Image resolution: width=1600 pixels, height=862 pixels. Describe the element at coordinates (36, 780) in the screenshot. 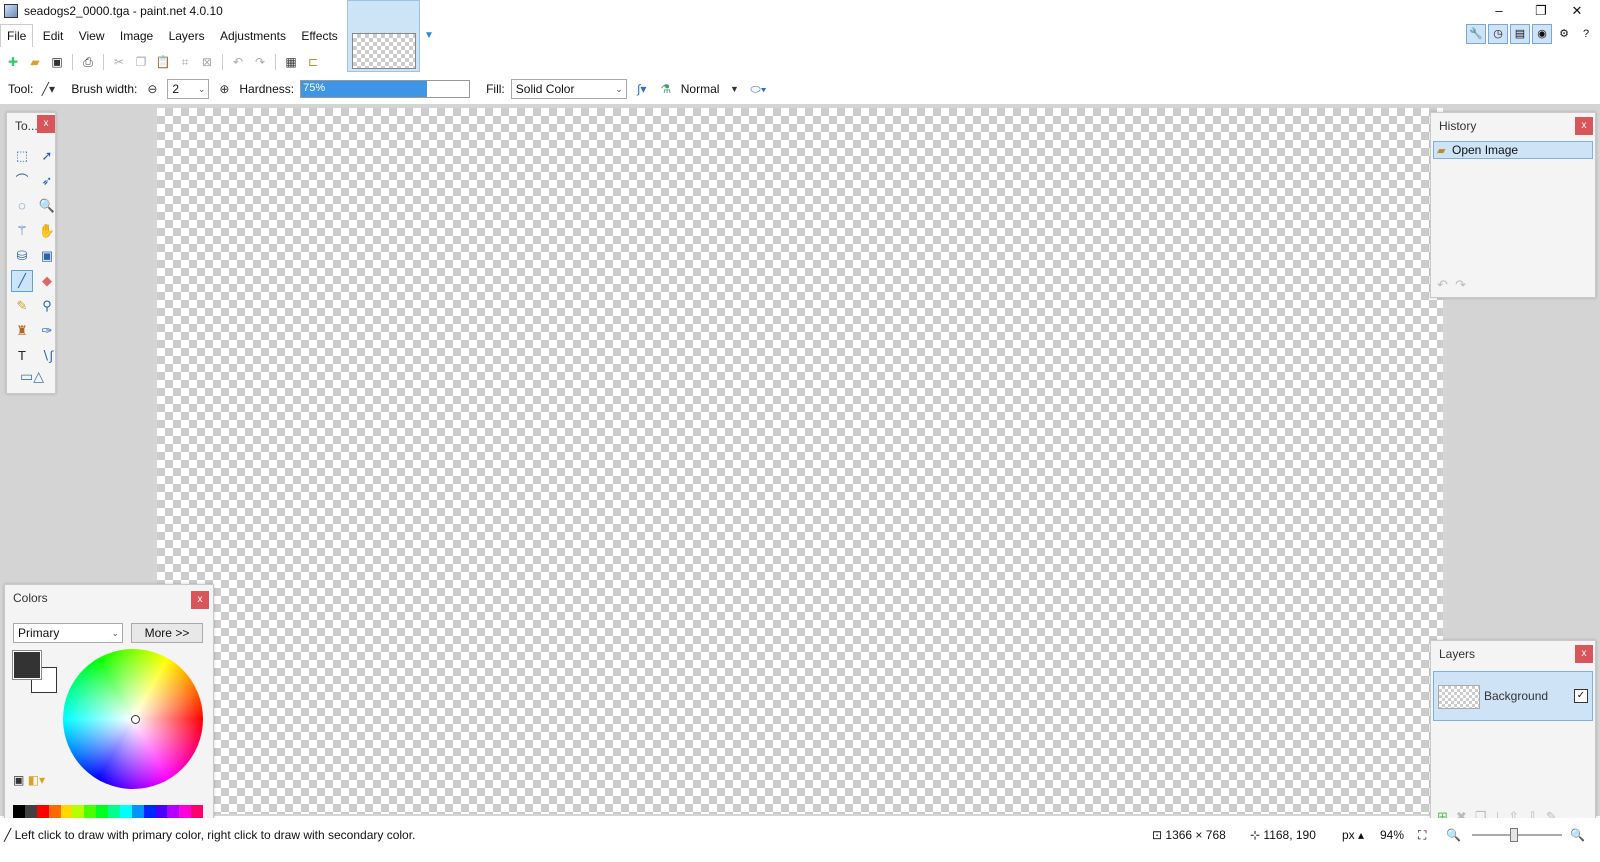

I see `palette-menu-icon: ◧▾` at that location.